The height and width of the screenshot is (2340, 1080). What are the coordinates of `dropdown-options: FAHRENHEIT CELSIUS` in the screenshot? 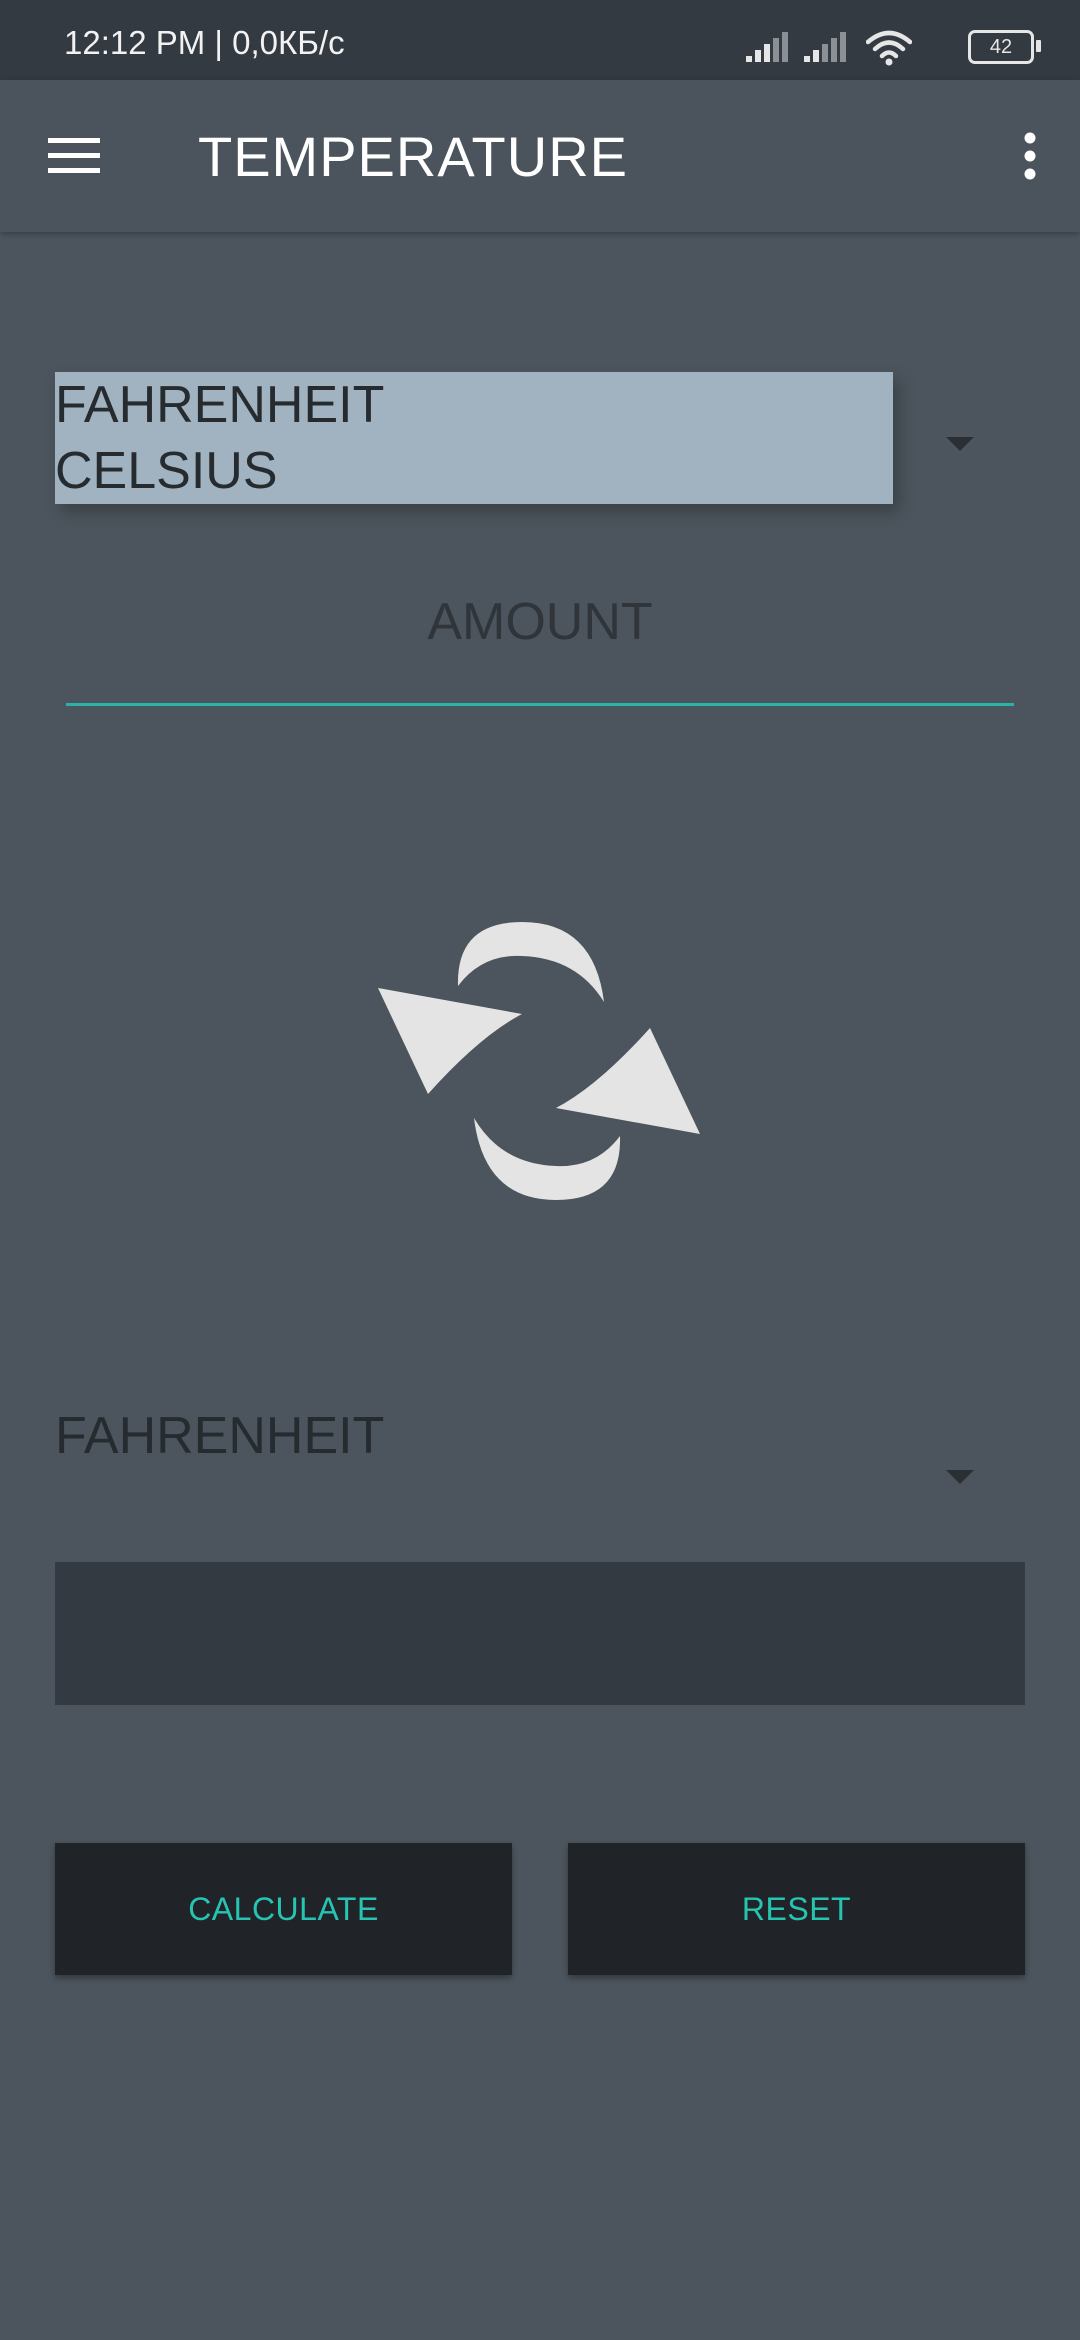 It's located at (474, 438).